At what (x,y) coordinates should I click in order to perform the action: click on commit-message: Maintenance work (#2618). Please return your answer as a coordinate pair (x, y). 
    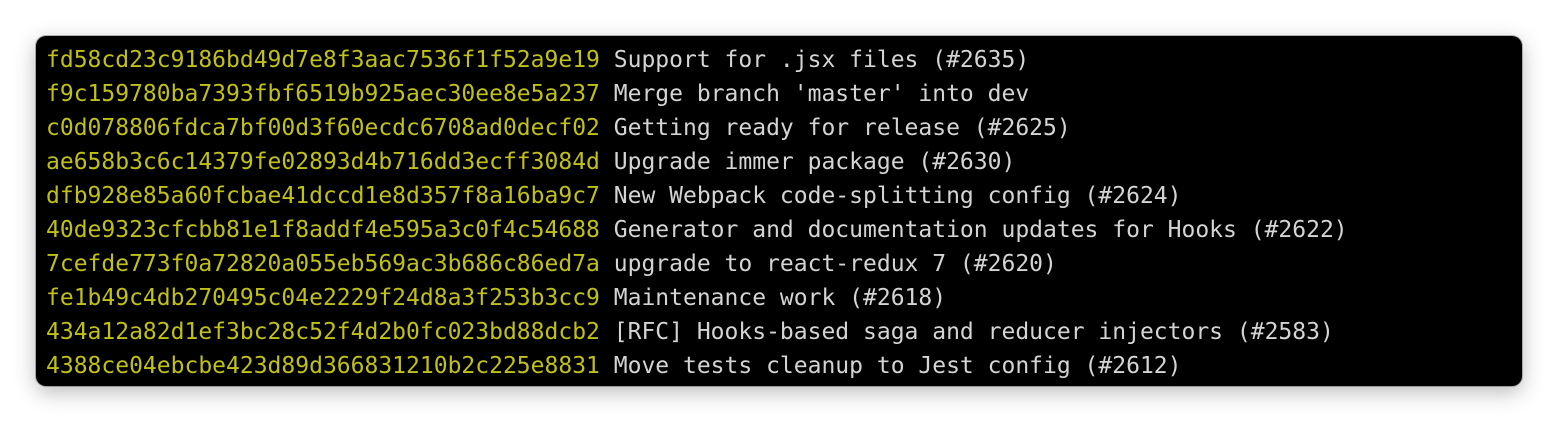
    Looking at the image, I should click on (780, 298).